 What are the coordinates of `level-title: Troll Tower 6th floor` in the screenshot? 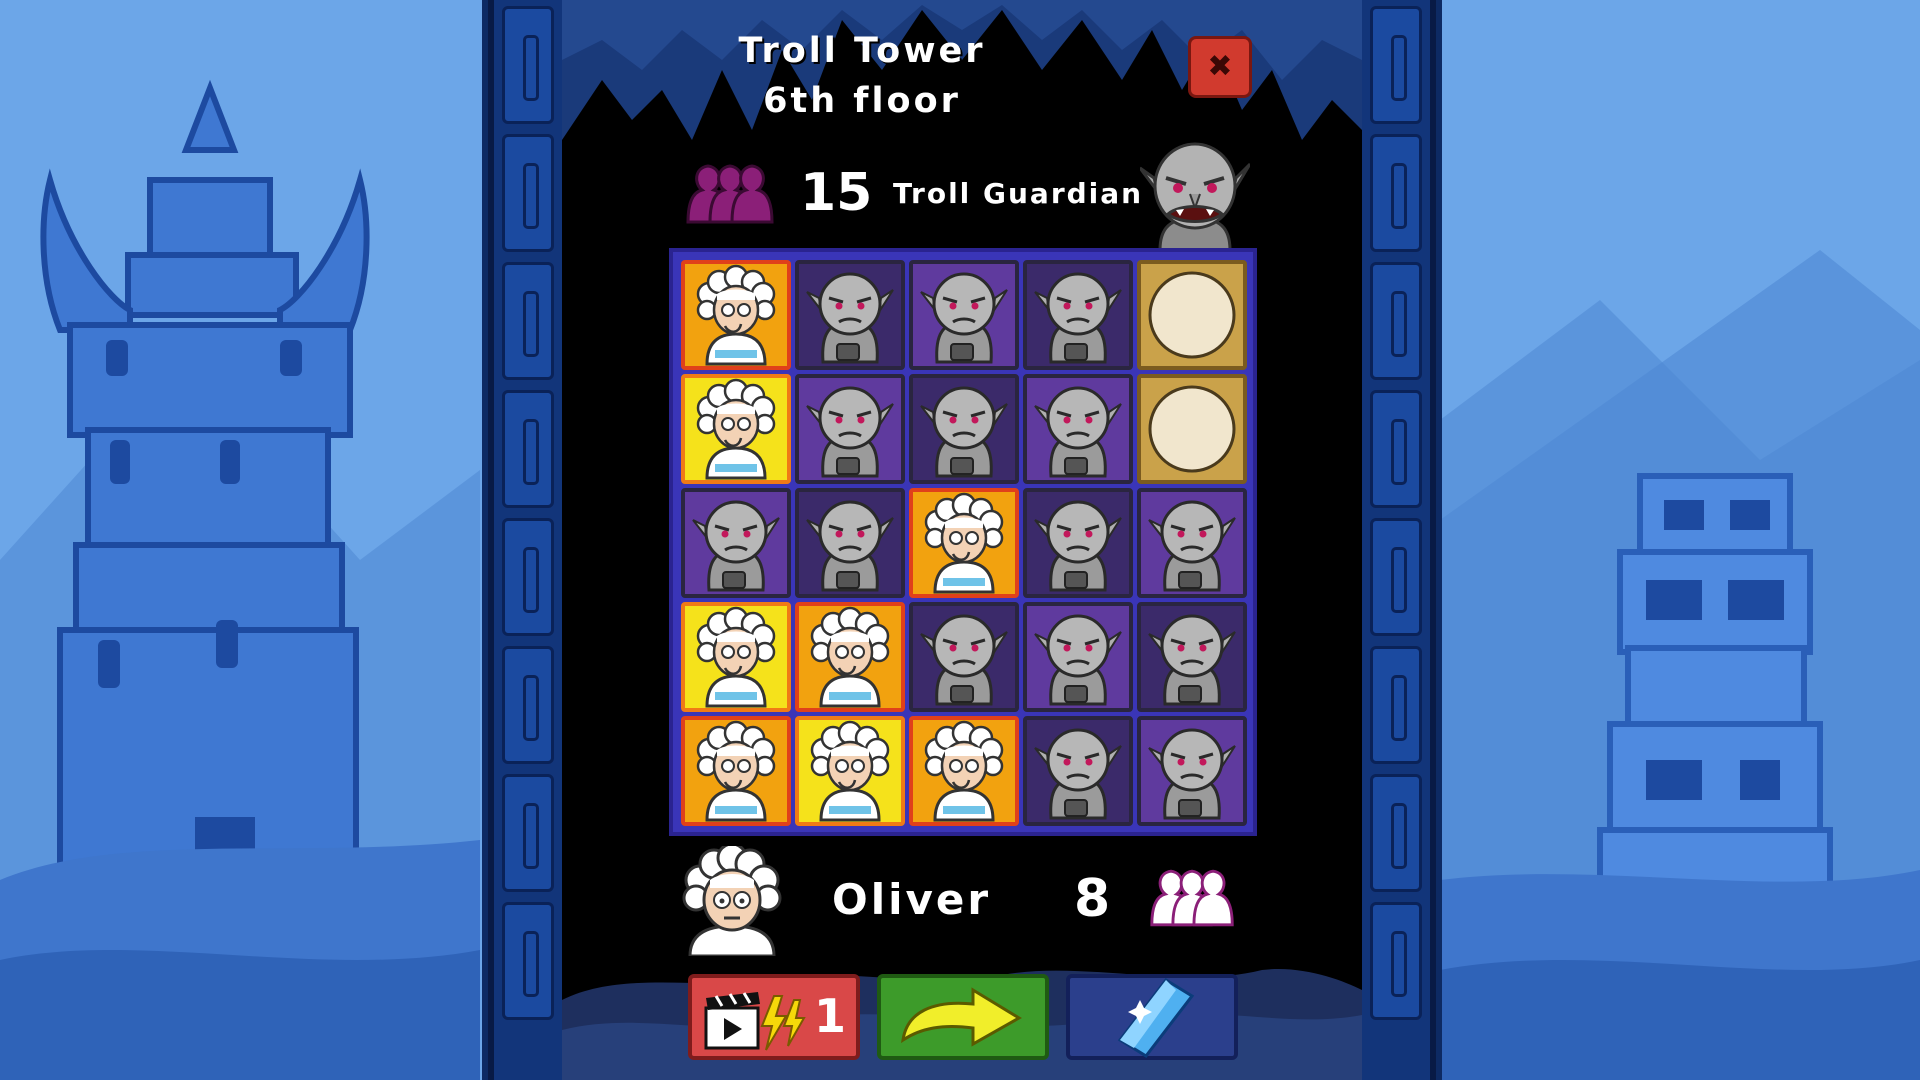 It's located at (862, 76).